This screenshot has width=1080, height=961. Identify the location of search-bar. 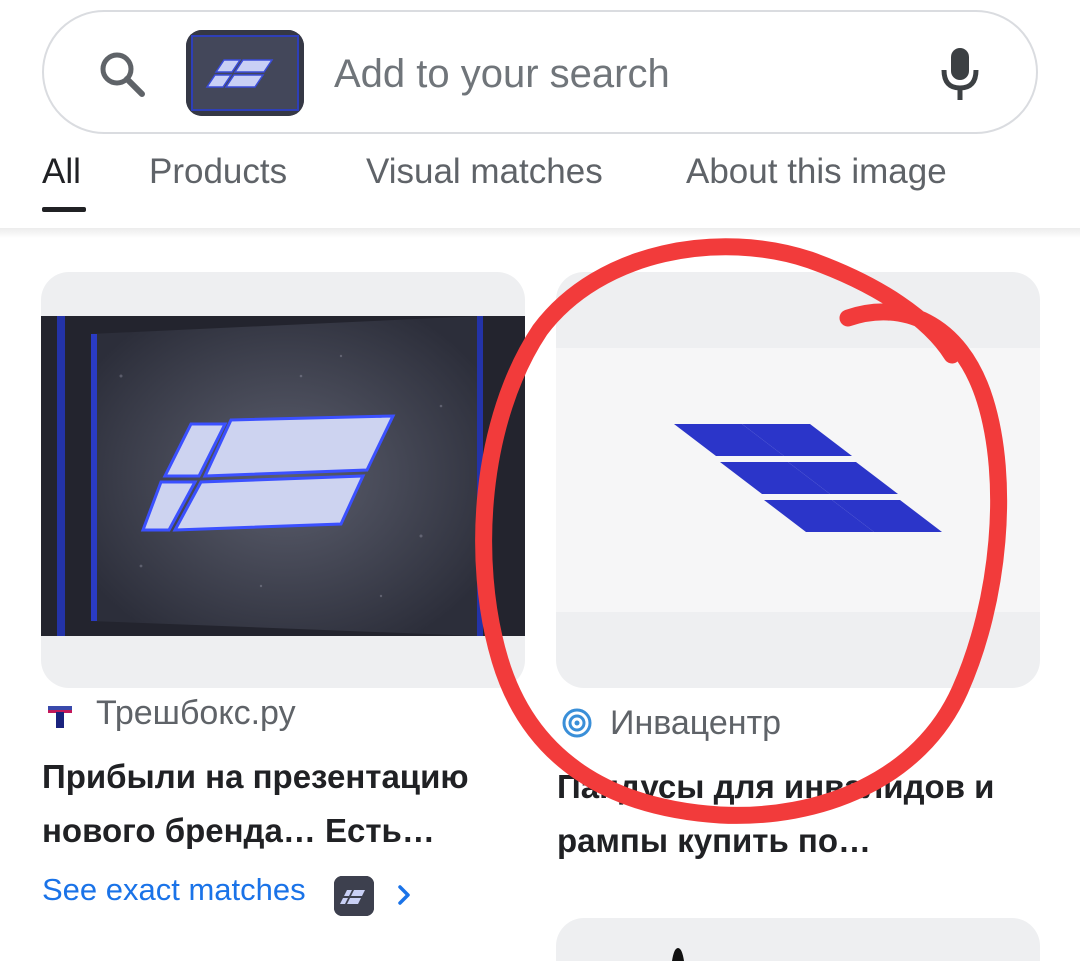
(540, 72).